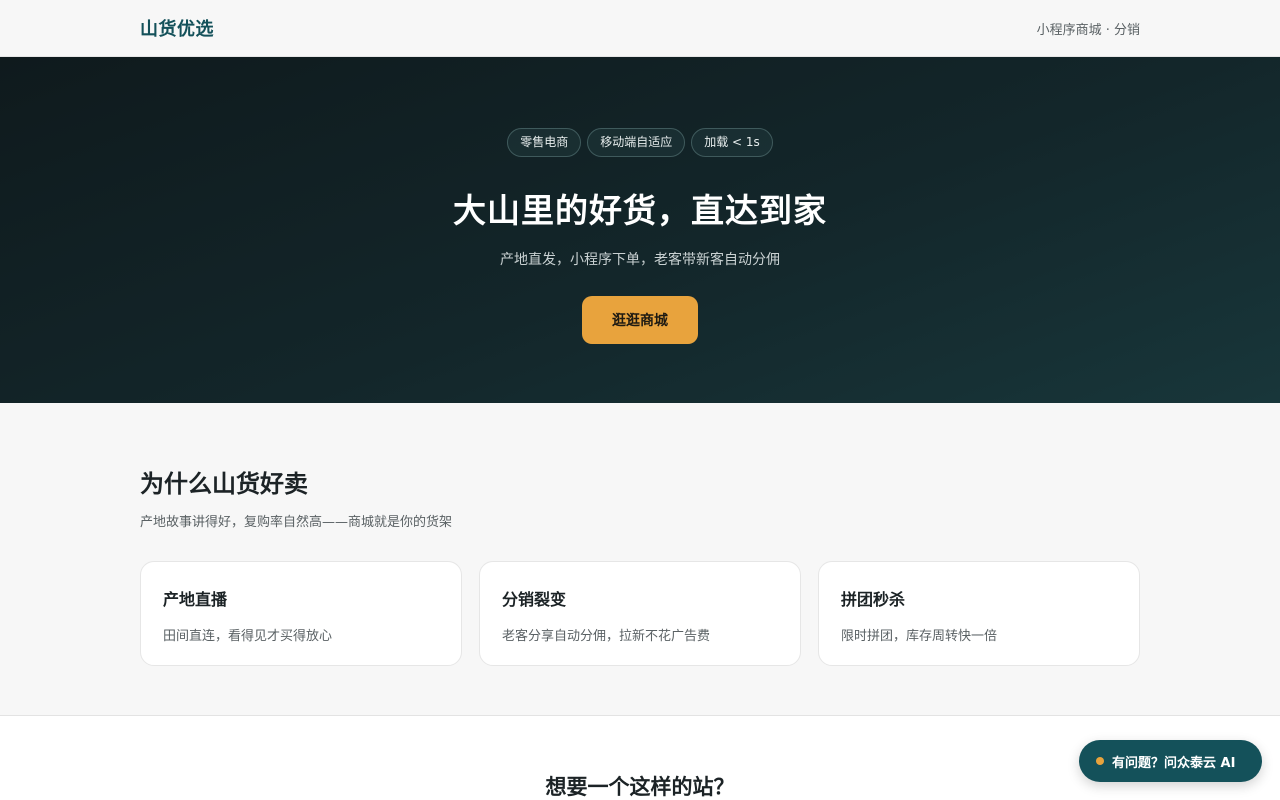  I want to click on status-dot-icon, so click(1100, 761).